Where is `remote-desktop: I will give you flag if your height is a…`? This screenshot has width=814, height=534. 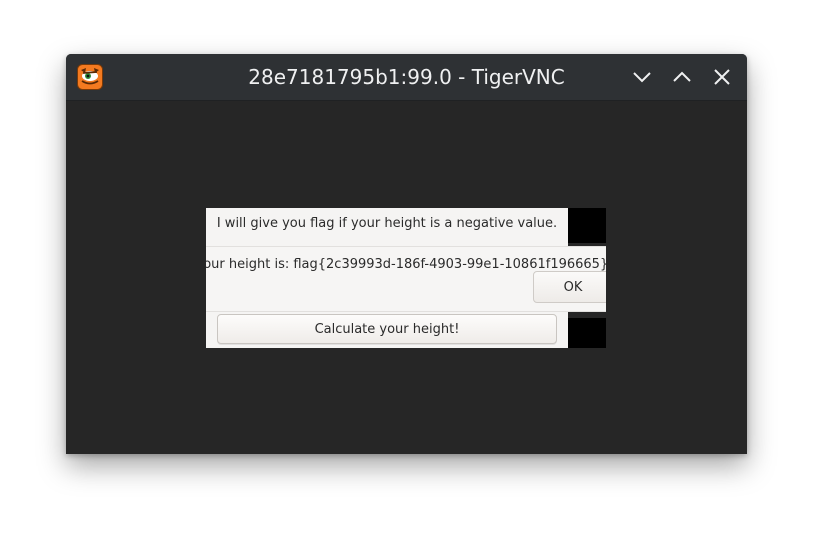 remote-desktop: I will give you flag if your height is a… is located at coordinates (406, 278).